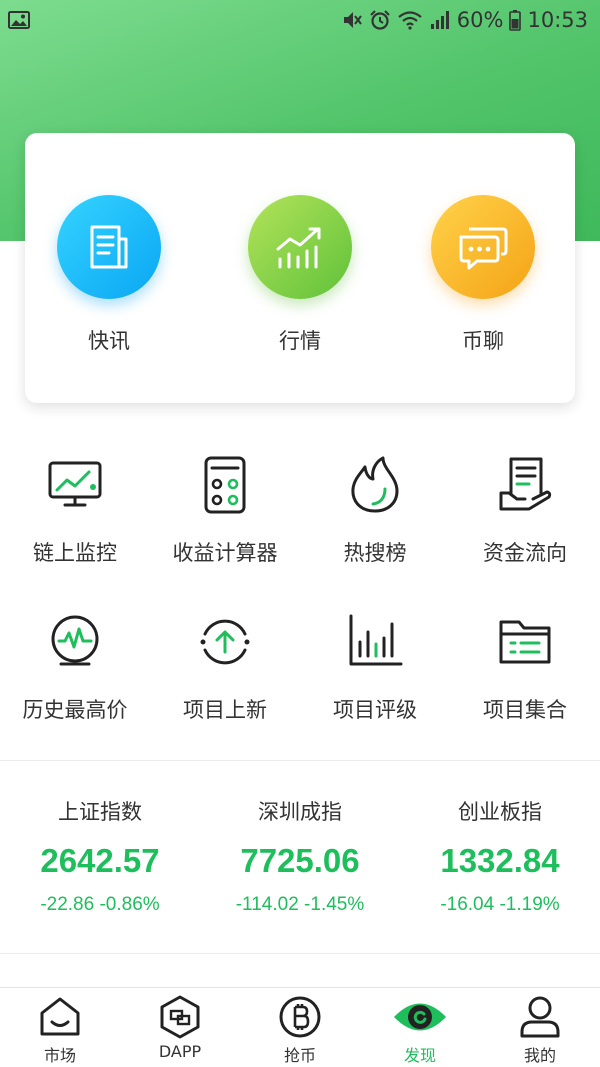 The height and width of the screenshot is (1067, 600). What do you see at coordinates (500, 812) in the screenshot?
I see `index-name: 创业板指` at bounding box center [500, 812].